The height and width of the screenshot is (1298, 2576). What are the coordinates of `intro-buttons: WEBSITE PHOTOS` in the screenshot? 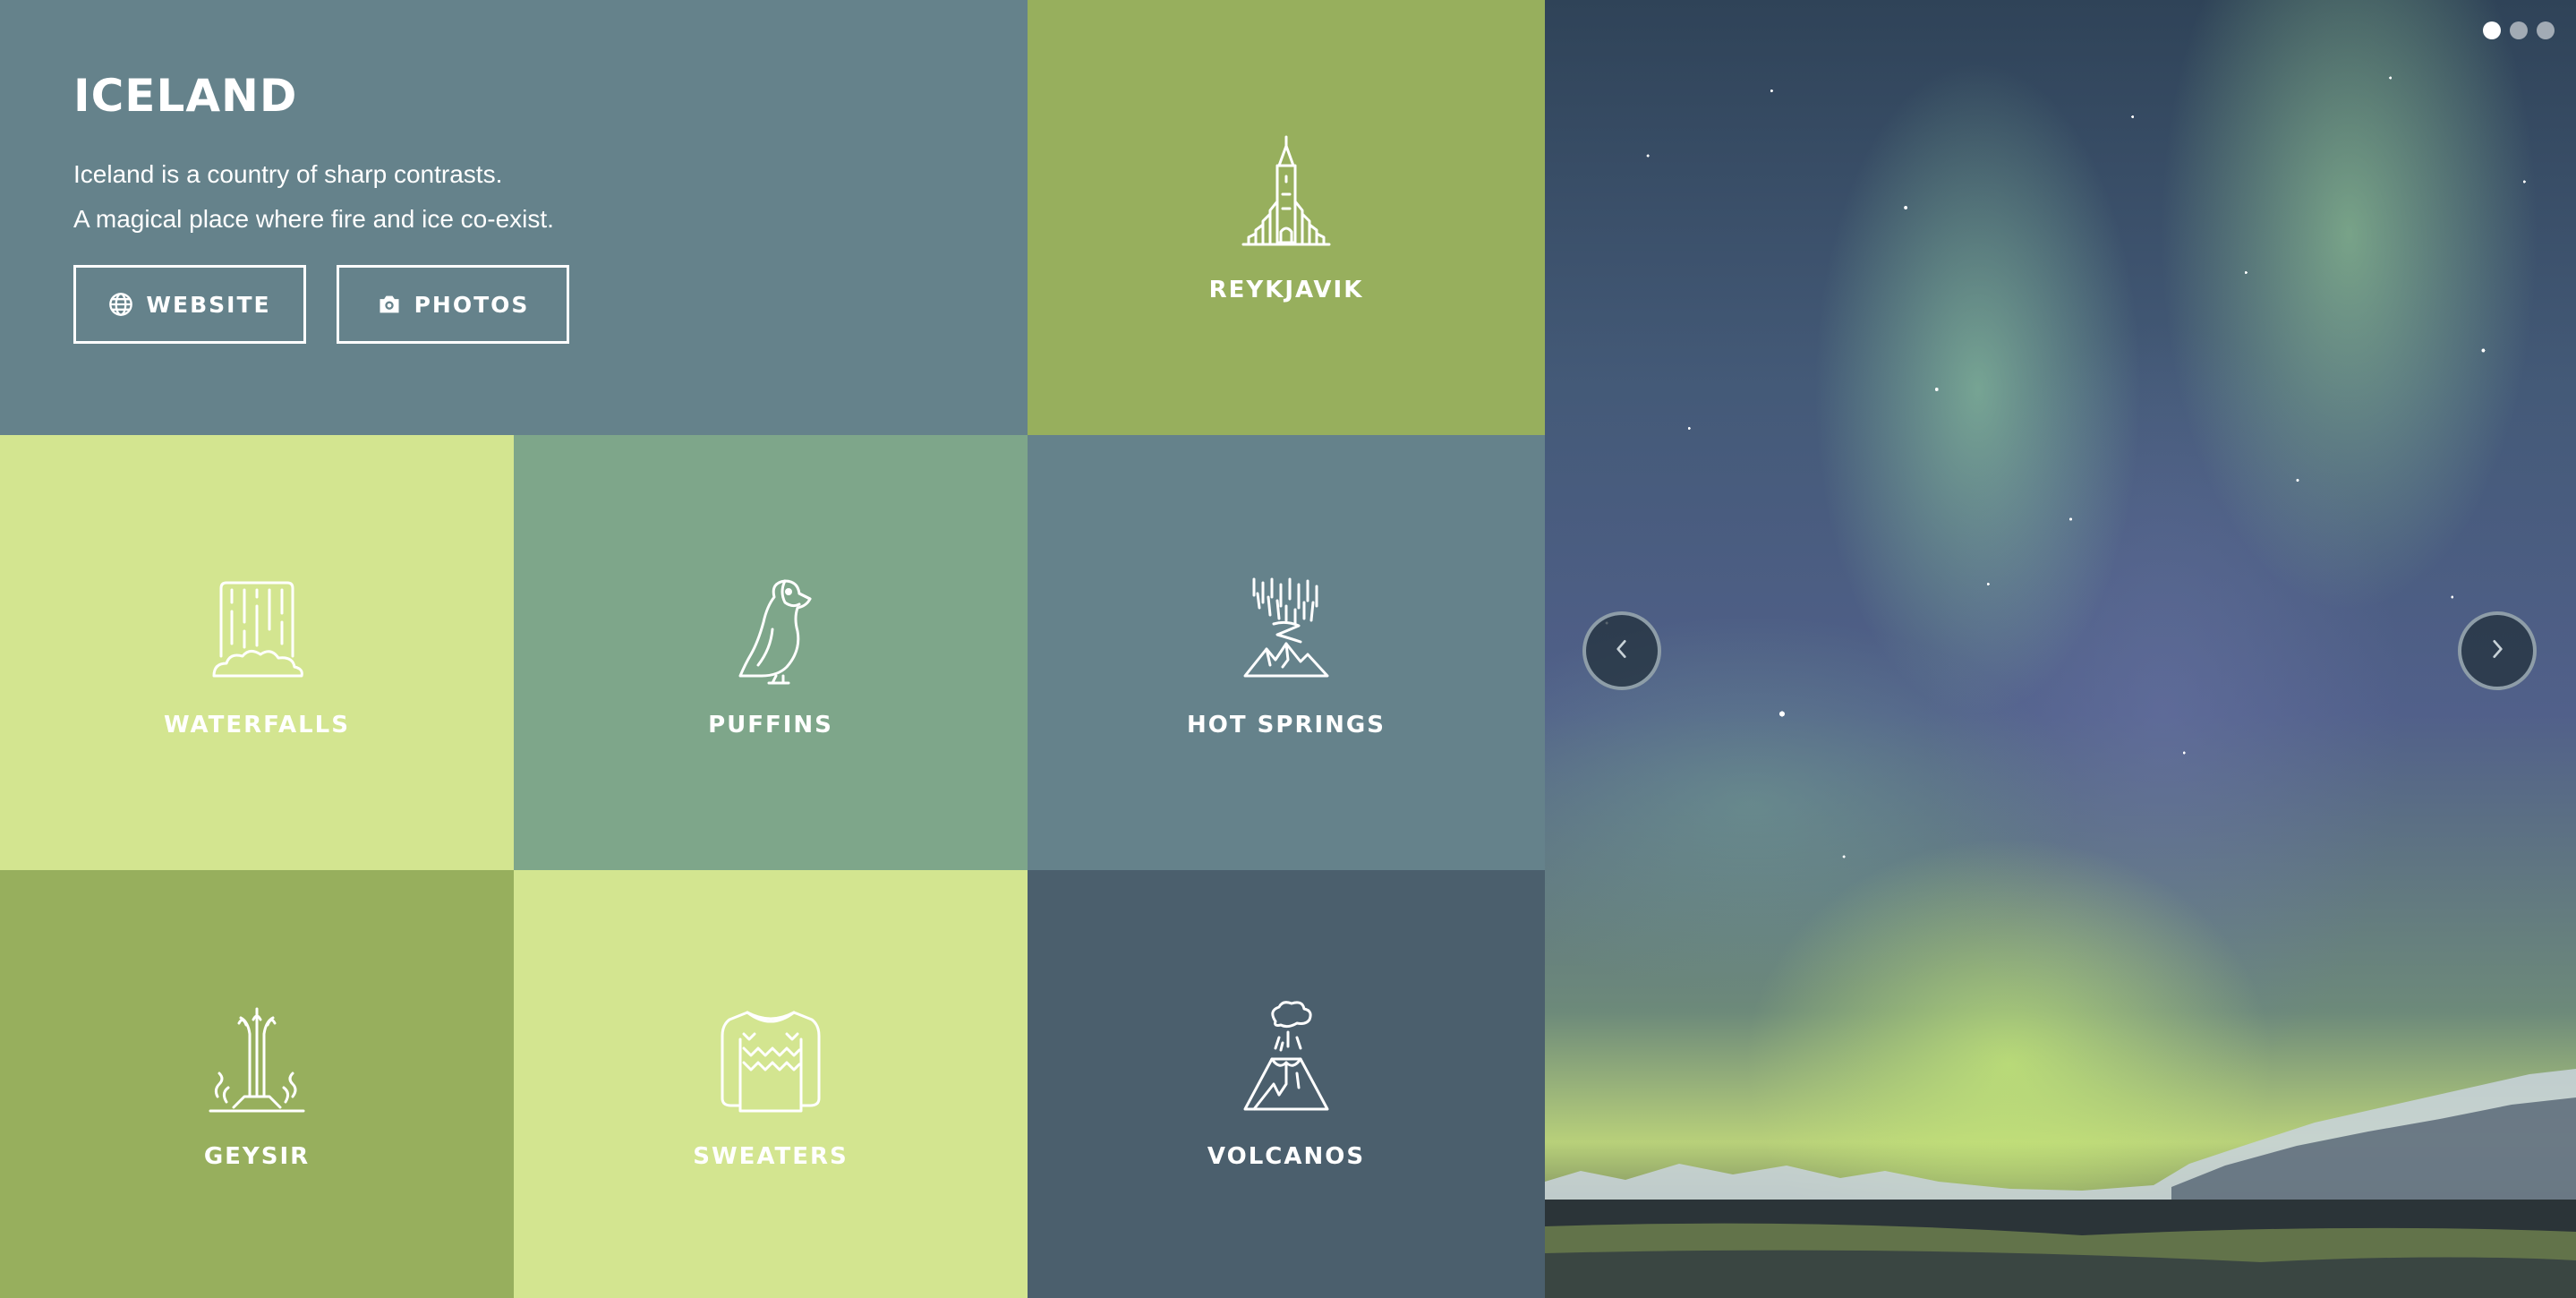 It's located at (550, 304).